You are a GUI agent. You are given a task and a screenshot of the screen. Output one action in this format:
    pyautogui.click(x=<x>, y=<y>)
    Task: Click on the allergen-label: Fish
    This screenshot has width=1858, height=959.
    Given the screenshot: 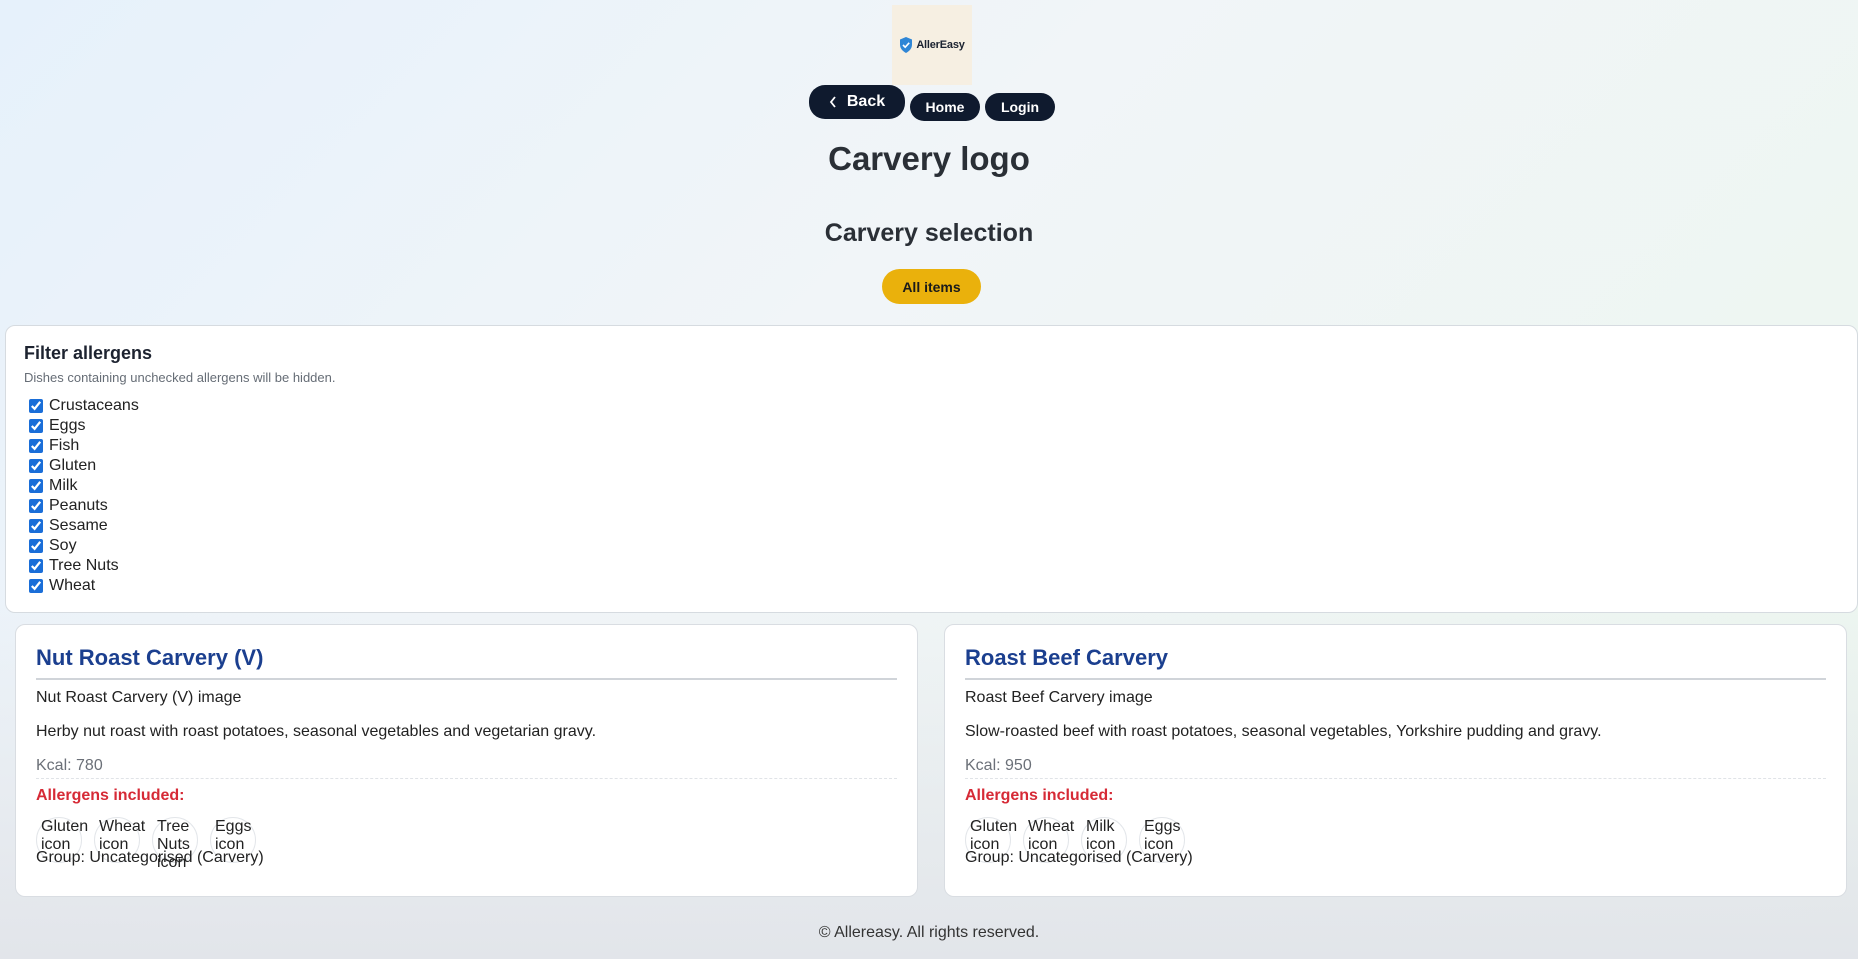 What is the action you would take?
    pyautogui.click(x=64, y=445)
    